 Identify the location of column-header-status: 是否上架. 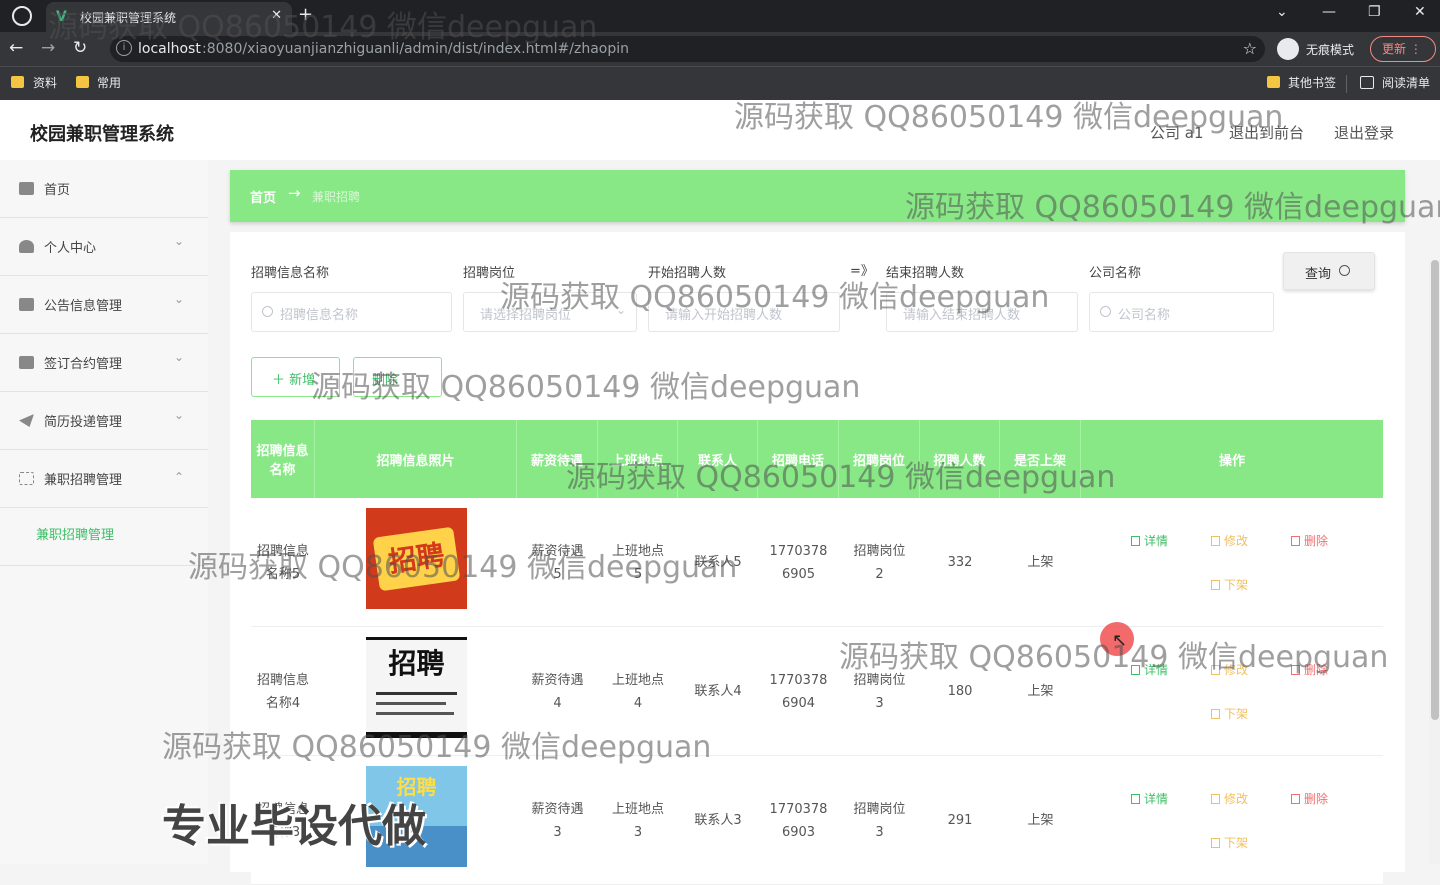
(1040, 459).